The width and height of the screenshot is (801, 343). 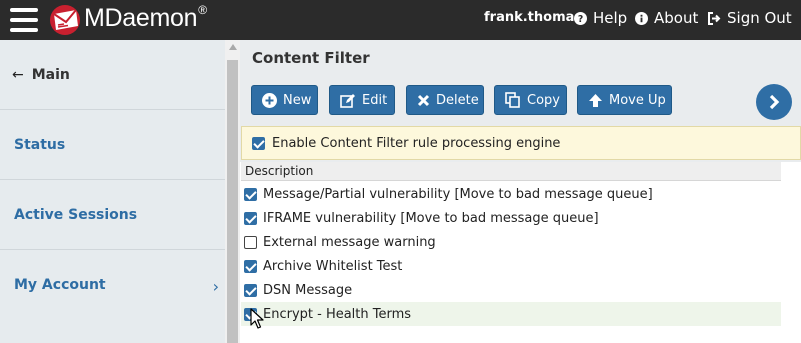 What do you see at coordinates (112, 75) in the screenshot?
I see `sidebar-main-back: ← Main` at bounding box center [112, 75].